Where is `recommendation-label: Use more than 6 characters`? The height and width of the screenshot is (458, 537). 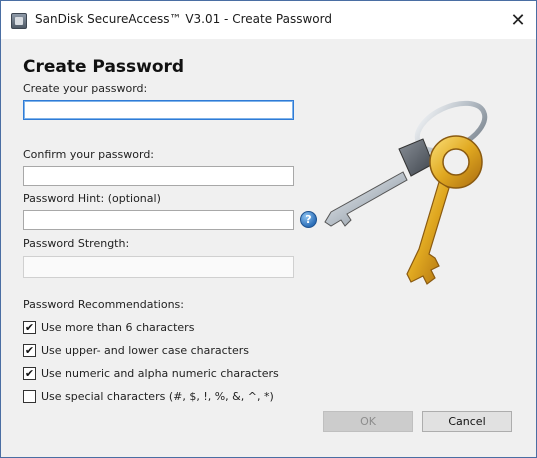
recommendation-label: Use more than 6 characters is located at coordinates (118, 327).